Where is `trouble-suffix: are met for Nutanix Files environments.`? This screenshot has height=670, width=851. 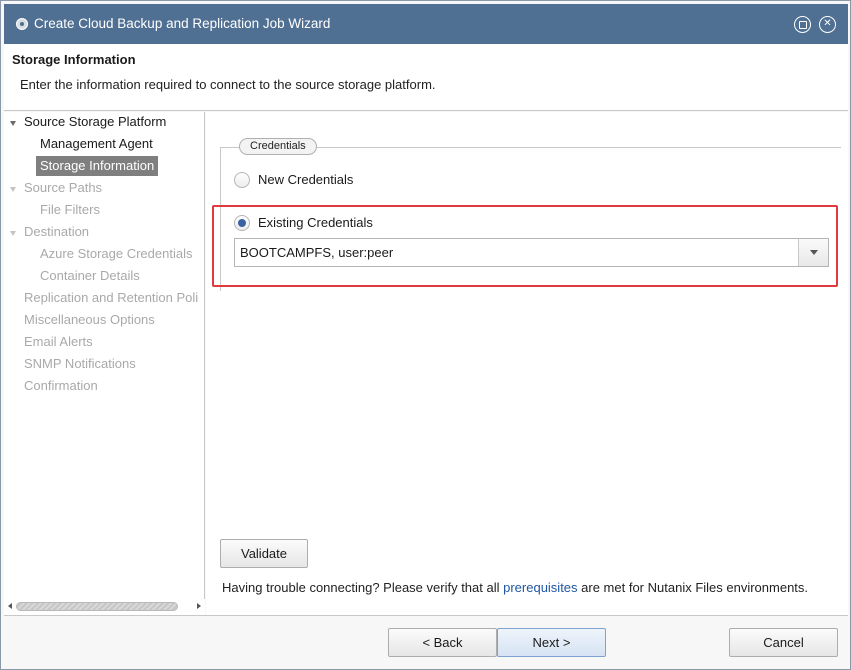 trouble-suffix: are met for Nutanix Files environments. is located at coordinates (693, 587).